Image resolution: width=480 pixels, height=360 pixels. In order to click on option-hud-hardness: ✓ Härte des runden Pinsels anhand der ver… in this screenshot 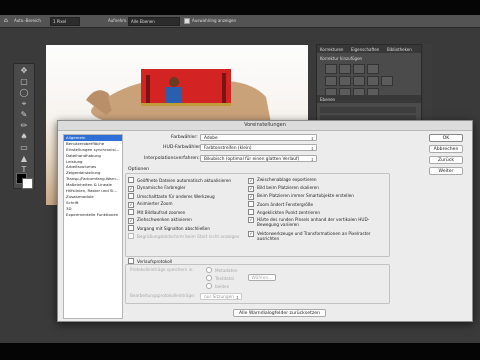, I will do `click(315, 222)`.